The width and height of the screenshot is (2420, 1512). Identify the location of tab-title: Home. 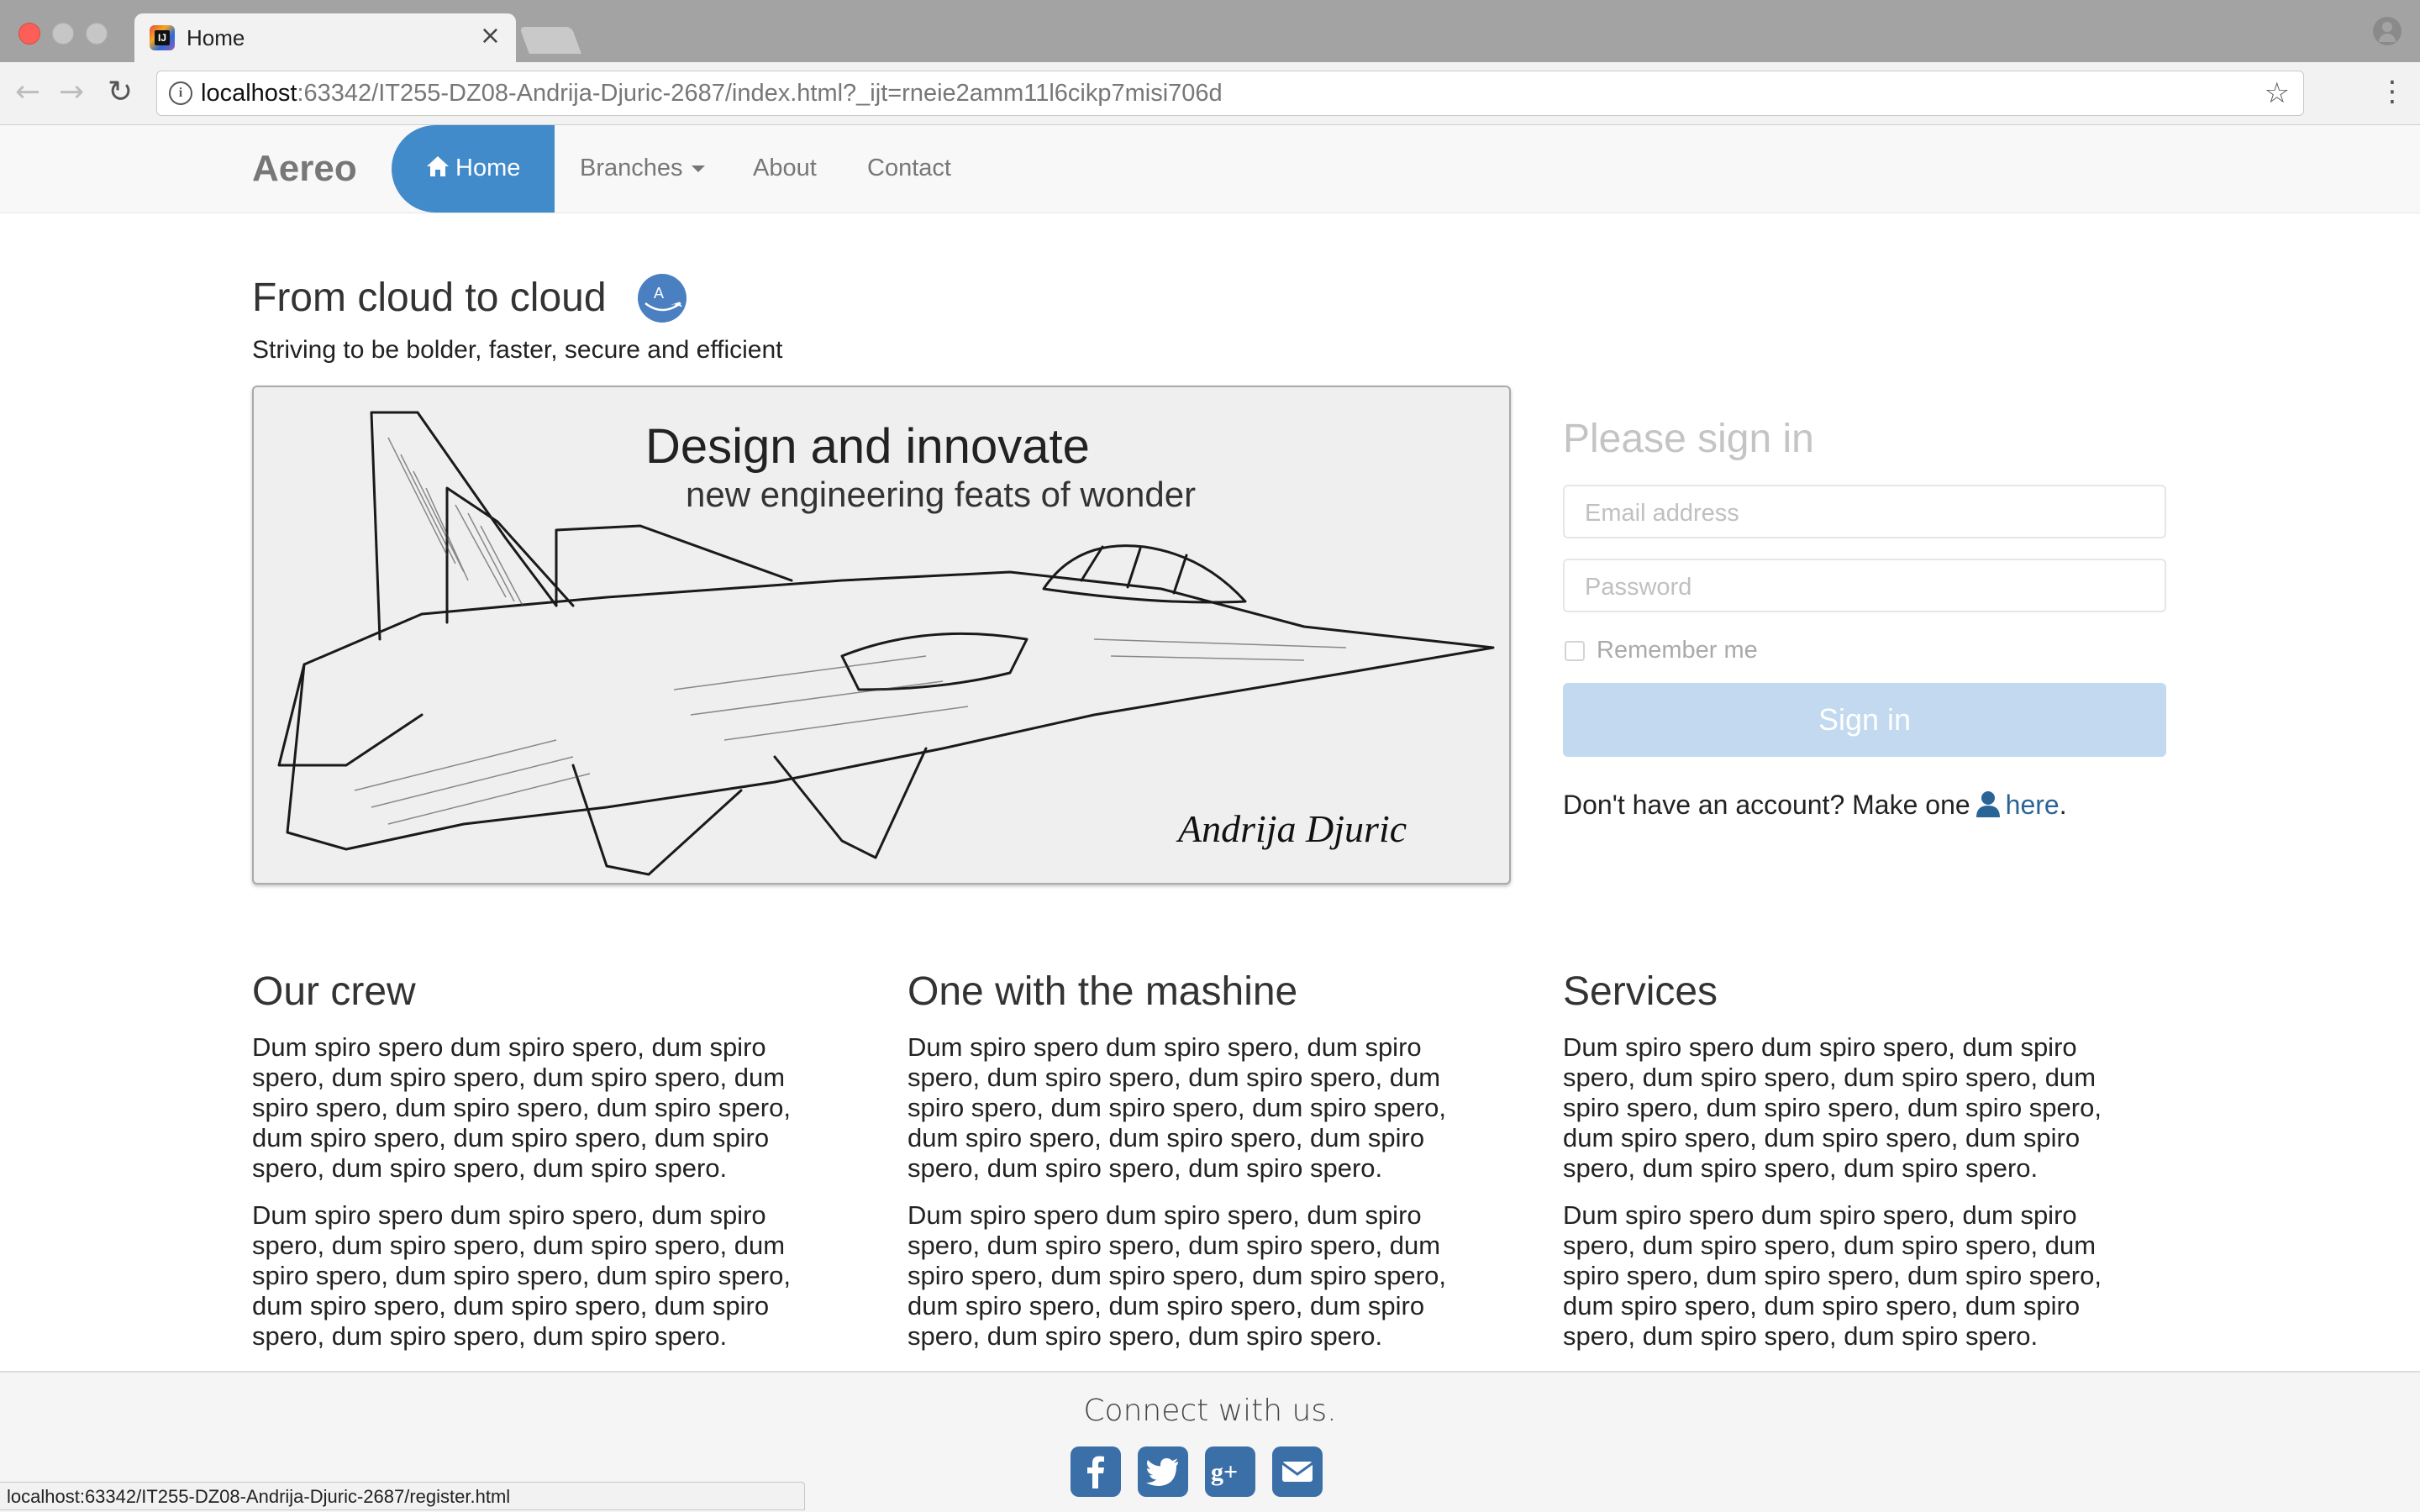
(216, 37).